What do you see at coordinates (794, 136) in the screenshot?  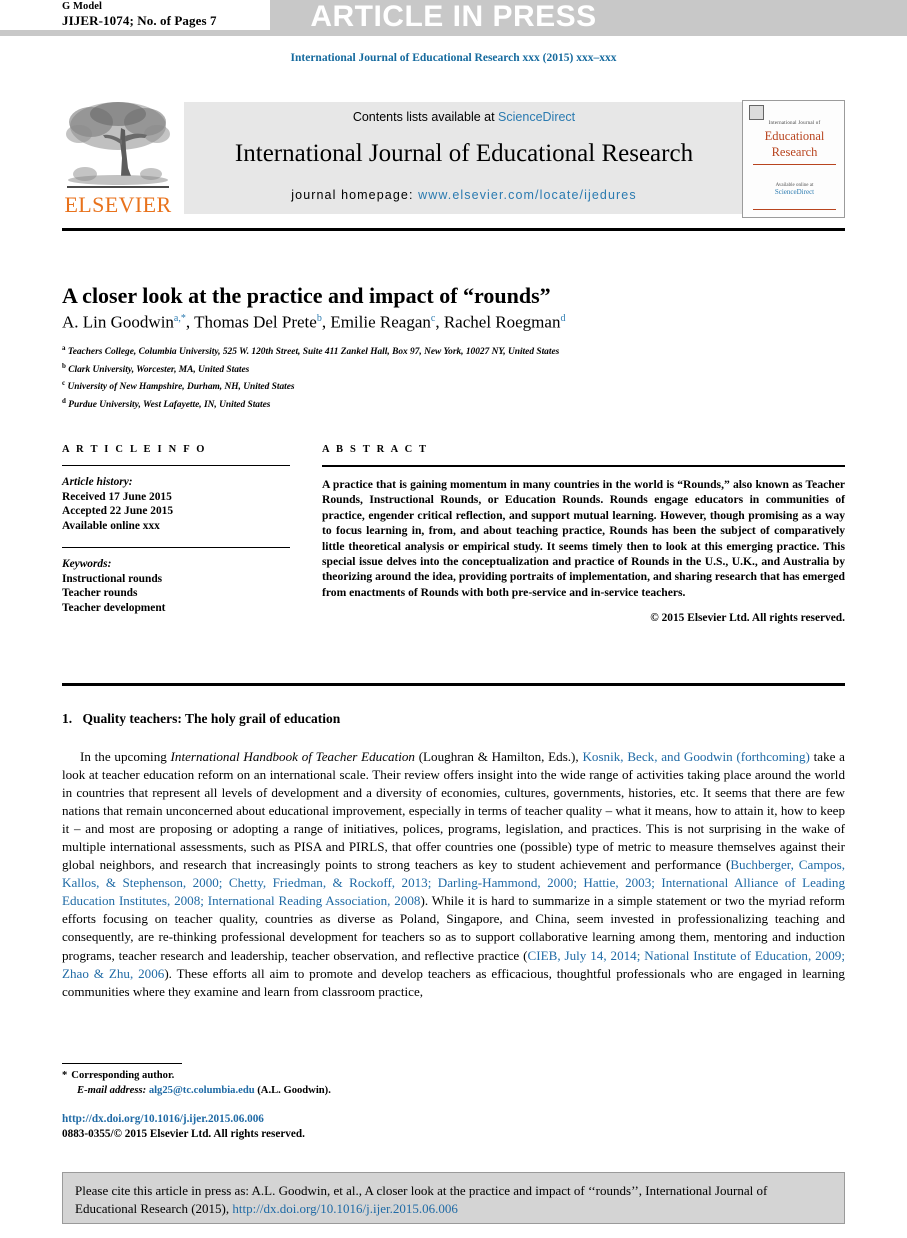 I see `cover-title-line1: Educational` at bounding box center [794, 136].